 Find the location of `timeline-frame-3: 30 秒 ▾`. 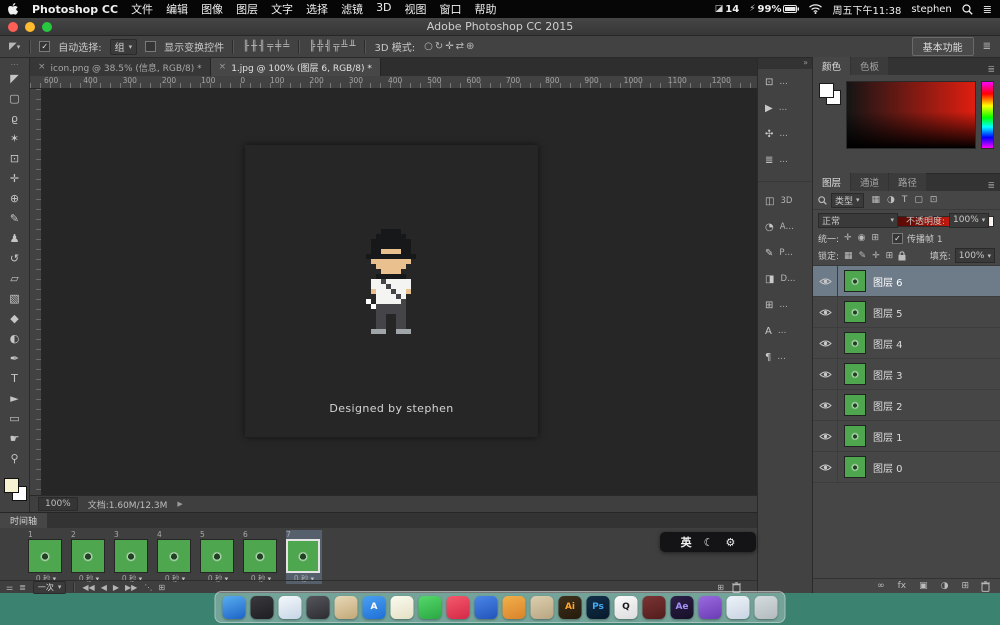

timeline-frame-3: 30 秒 ▾ is located at coordinates (132, 557).